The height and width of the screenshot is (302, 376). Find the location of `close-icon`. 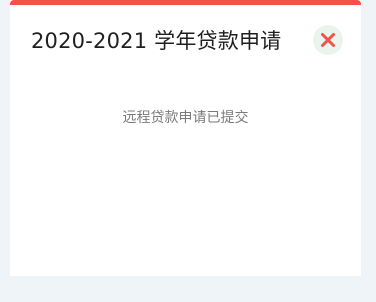

close-icon is located at coordinates (328, 40).